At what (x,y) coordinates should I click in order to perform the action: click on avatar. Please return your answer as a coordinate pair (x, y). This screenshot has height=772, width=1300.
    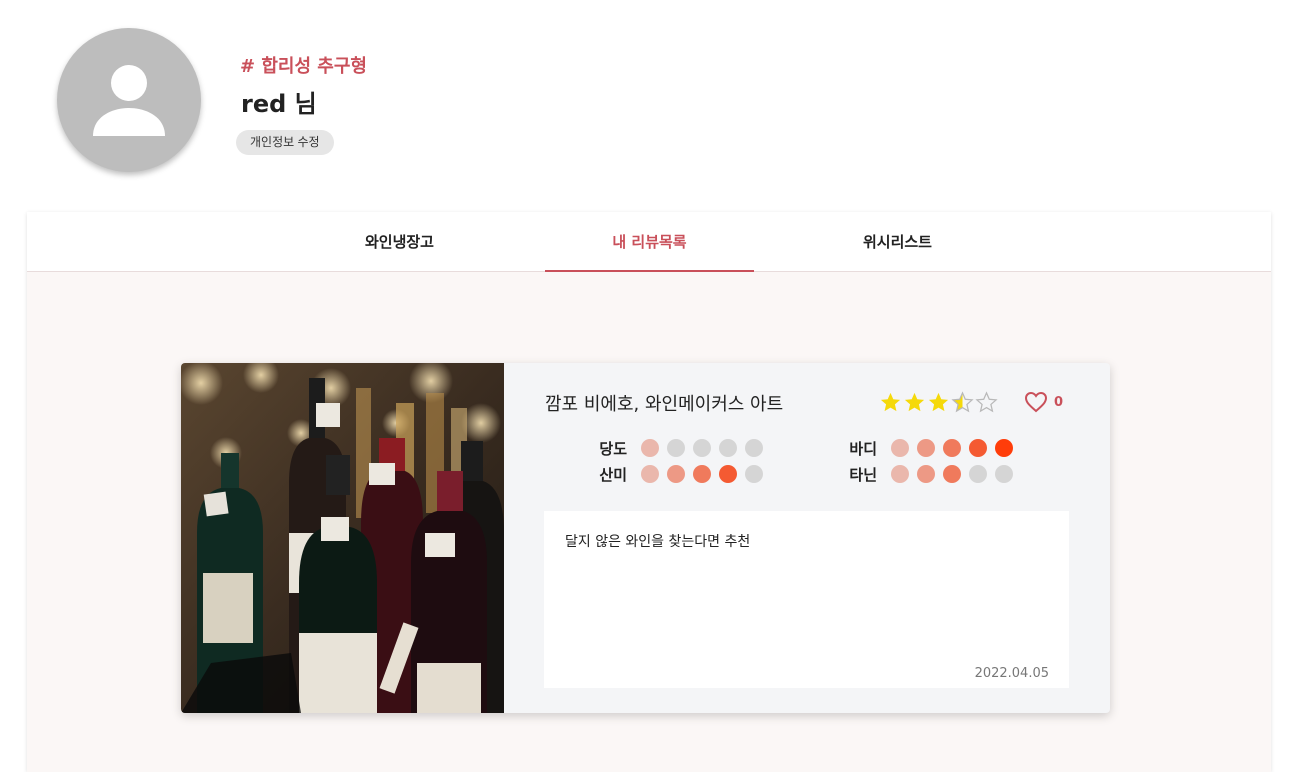
    Looking at the image, I should click on (129, 100).